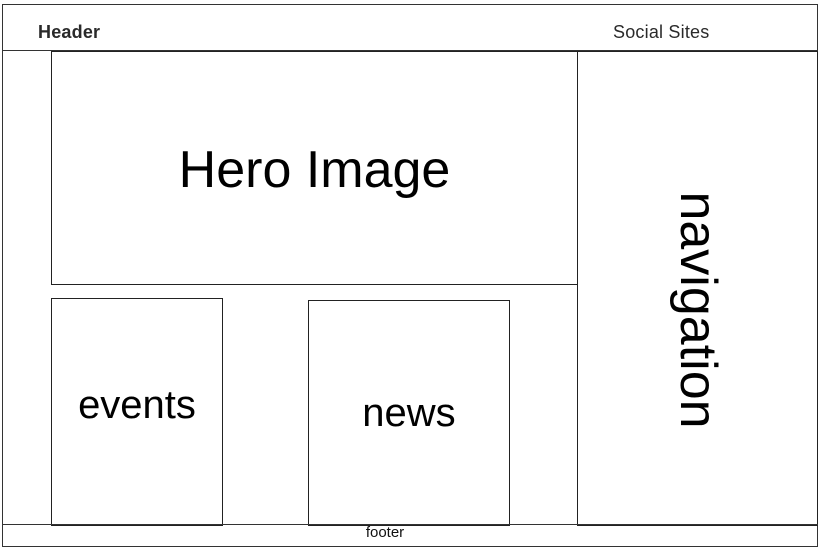 The width and height of the screenshot is (820, 553). What do you see at coordinates (137, 405) in the screenshot?
I see `events-label: events` at bounding box center [137, 405].